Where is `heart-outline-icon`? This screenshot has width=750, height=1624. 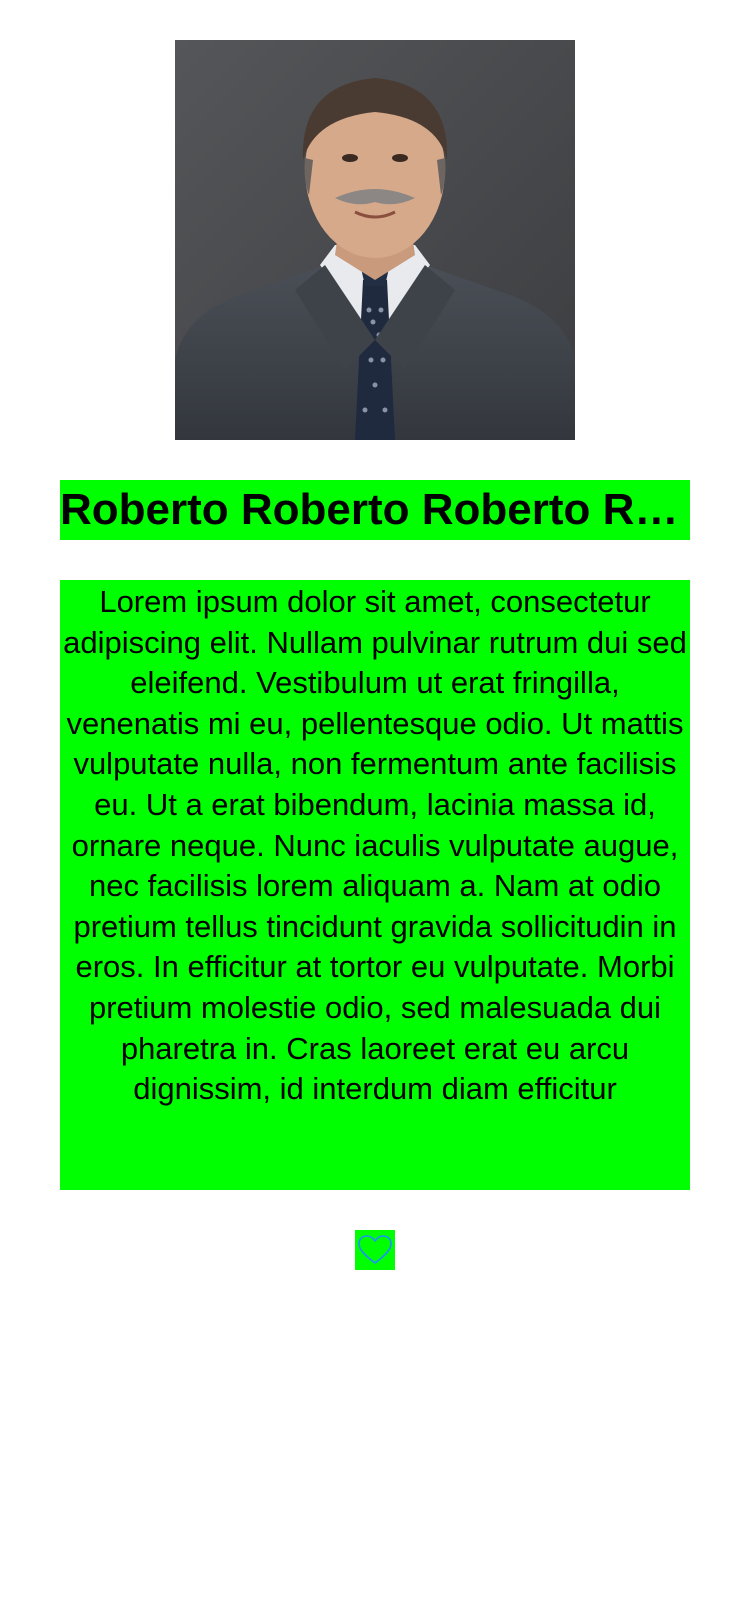 heart-outline-icon is located at coordinates (375, 1249).